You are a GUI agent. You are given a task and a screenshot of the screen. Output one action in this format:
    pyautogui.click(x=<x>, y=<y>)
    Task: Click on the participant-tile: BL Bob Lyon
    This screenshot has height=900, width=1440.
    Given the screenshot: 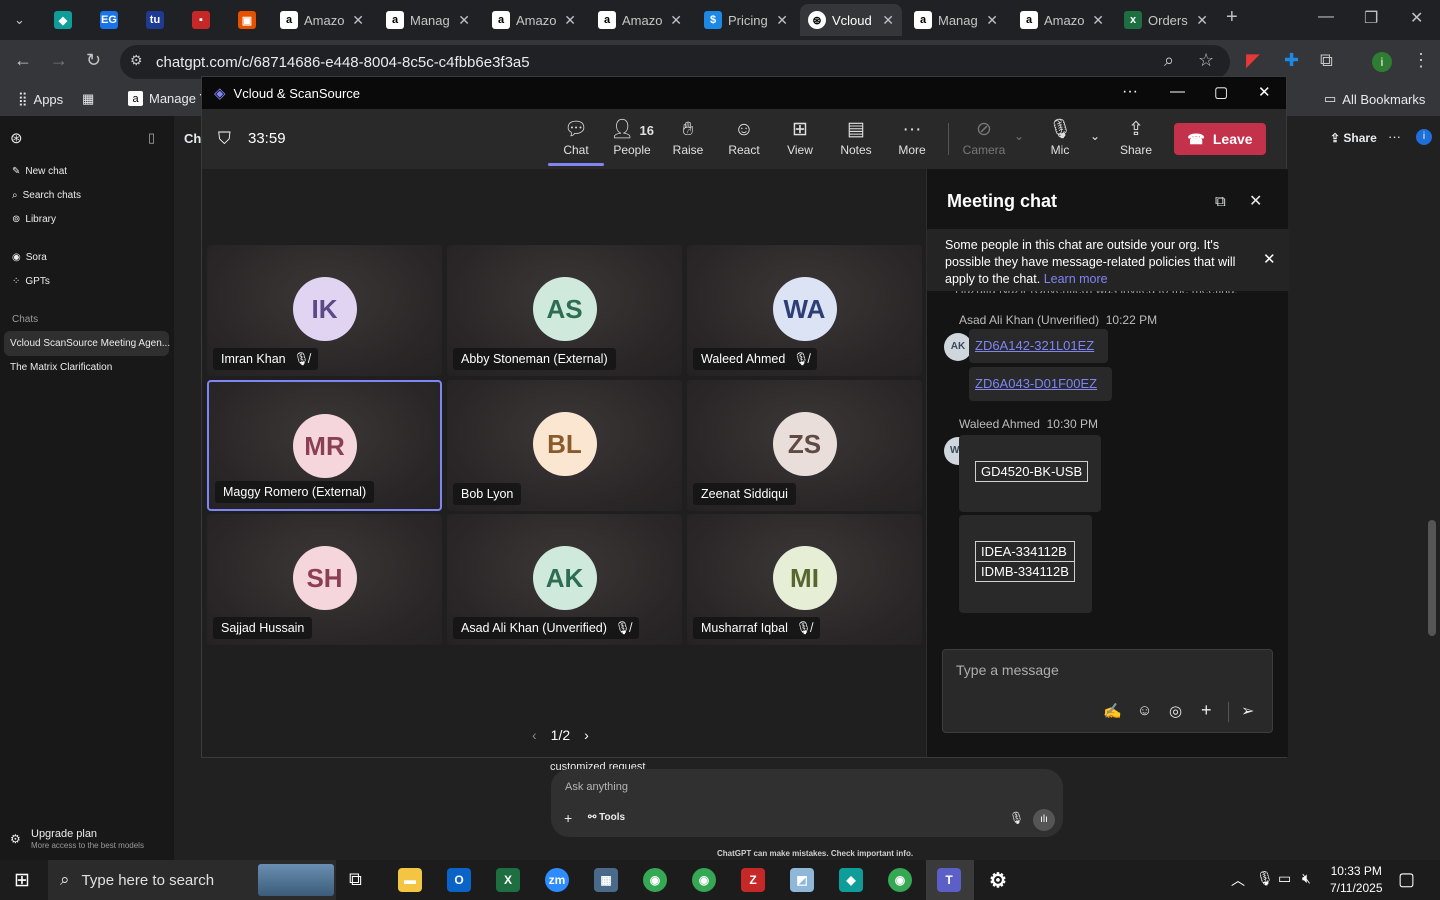 What is the action you would take?
    pyautogui.click(x=564, y=445)
    